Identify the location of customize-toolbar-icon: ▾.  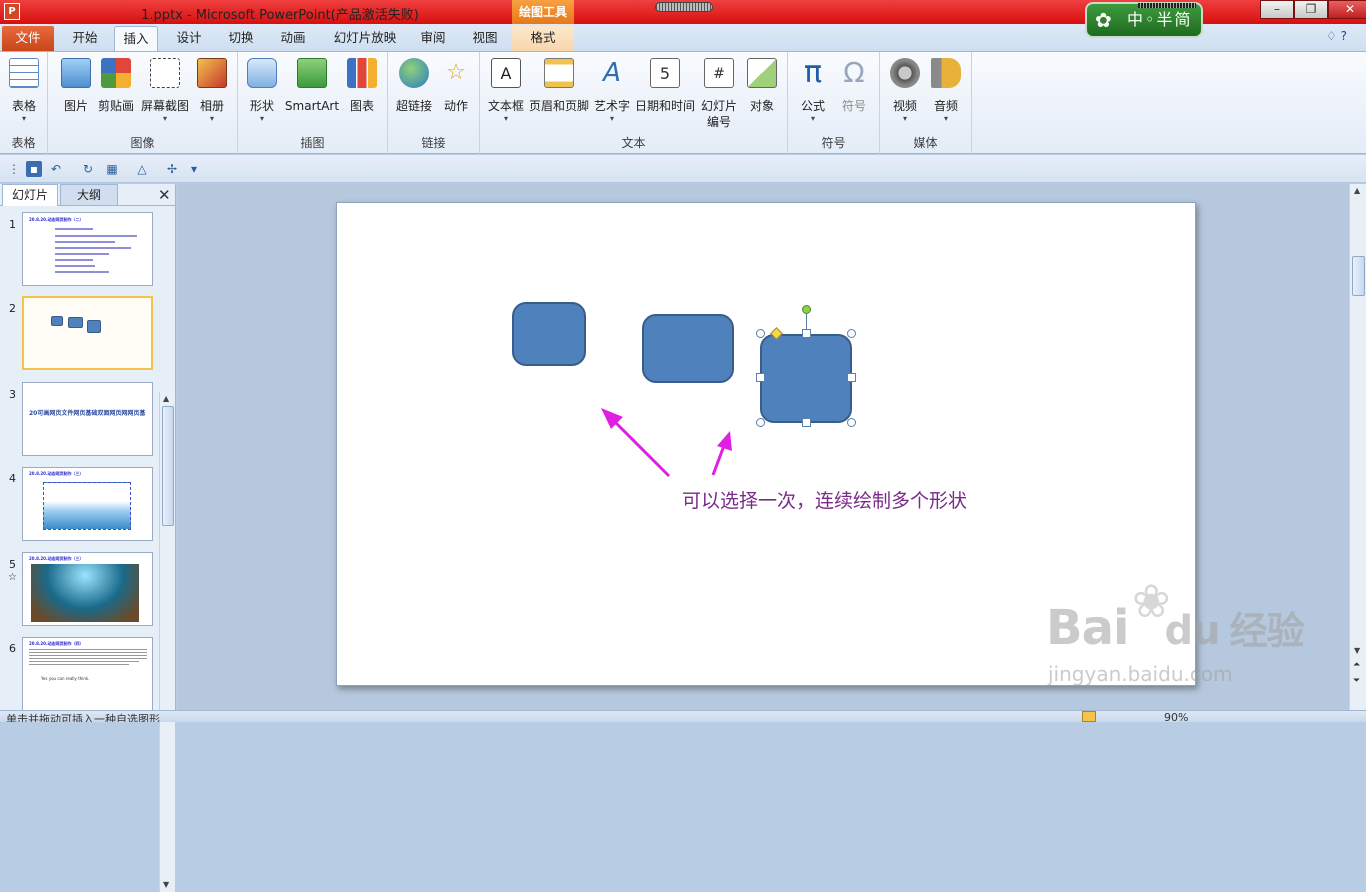
(194, 169).